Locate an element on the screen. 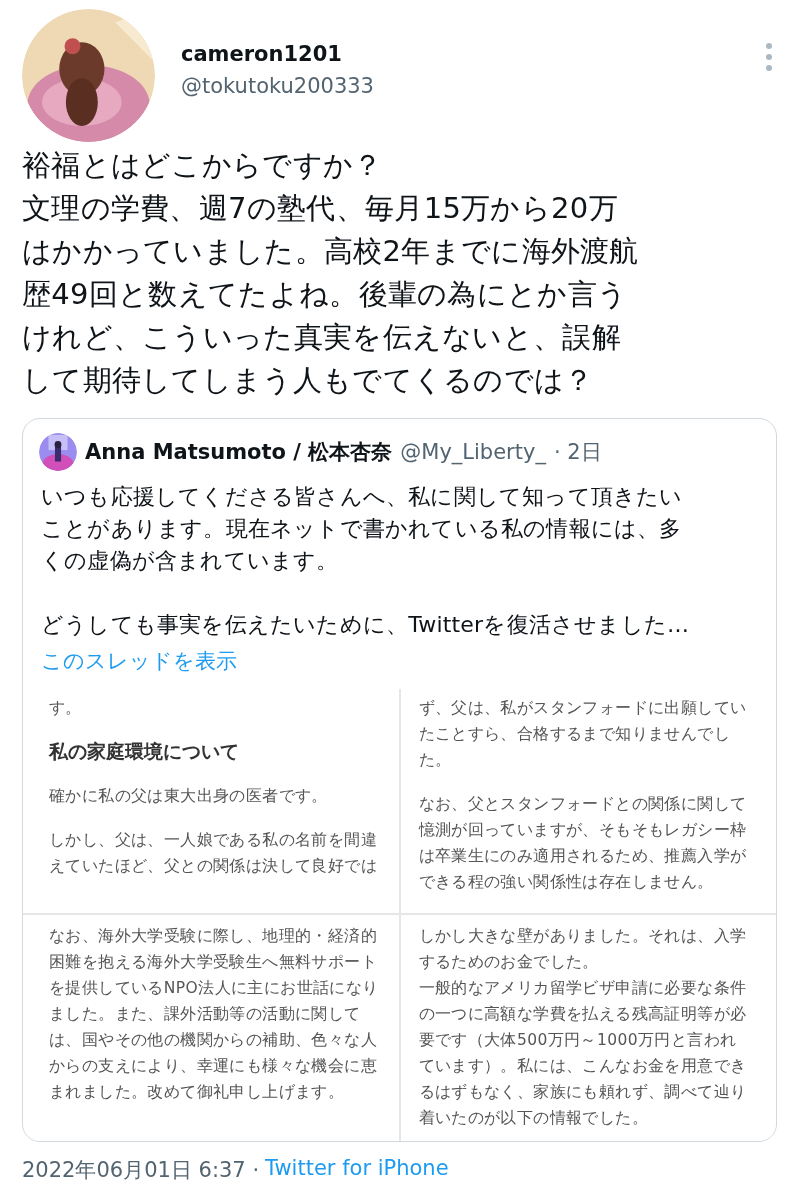 The width and height of the screenshot is (799, 1200). quoted-text-line: いつも応援してくださる皆さんへ、私に関して知って頂きたい is located at coordinates (362, 497).